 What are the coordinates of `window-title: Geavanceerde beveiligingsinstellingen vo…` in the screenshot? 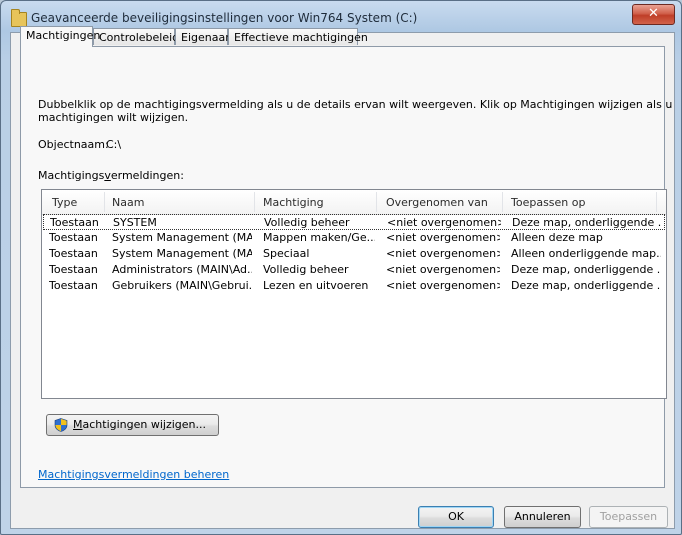 It's located at (224, 18).